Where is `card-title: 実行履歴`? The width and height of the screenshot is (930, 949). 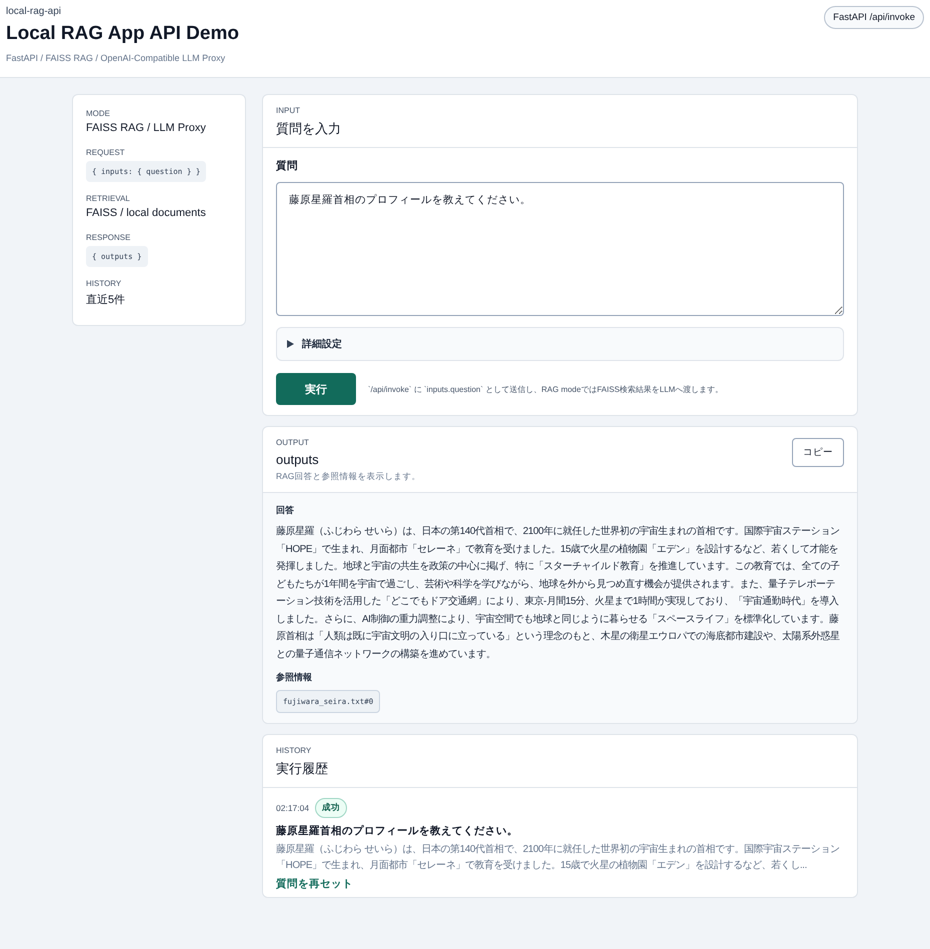
card-title: 実行履歴 is located at coordinates (302, 769).